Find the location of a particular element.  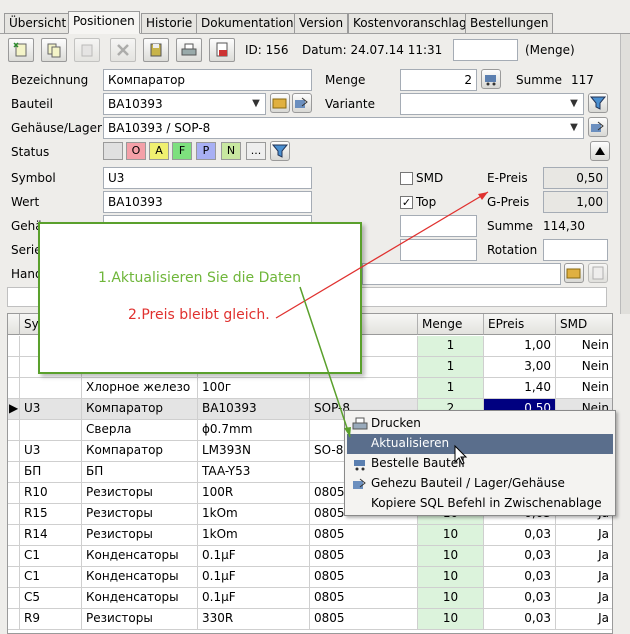

annotation-arrow-red is located at coordinates (382, 255).